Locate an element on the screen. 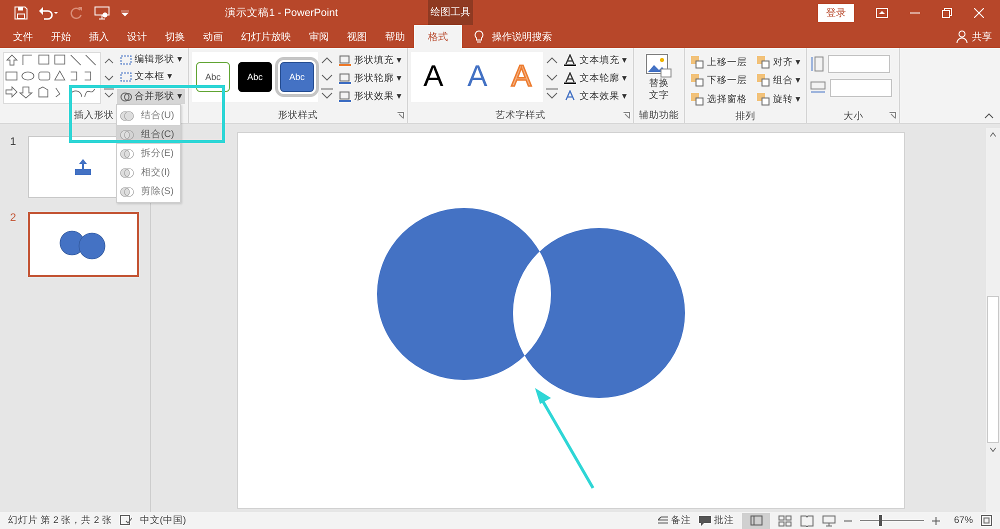 This screenshot has width=1000, height=529. slideshow-view-icon is located at coordinates (829, 520).